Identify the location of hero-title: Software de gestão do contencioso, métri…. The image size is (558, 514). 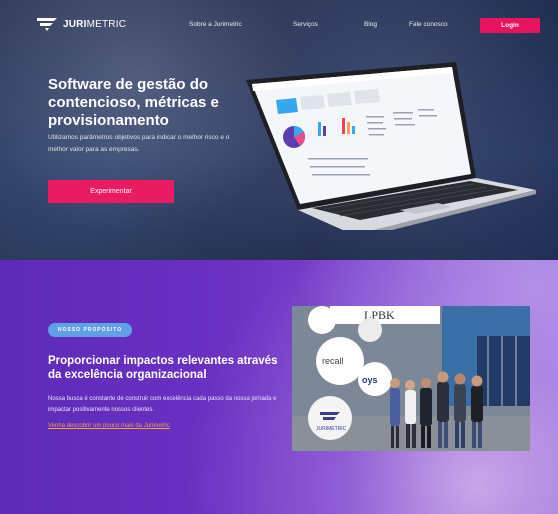
(133, 102).